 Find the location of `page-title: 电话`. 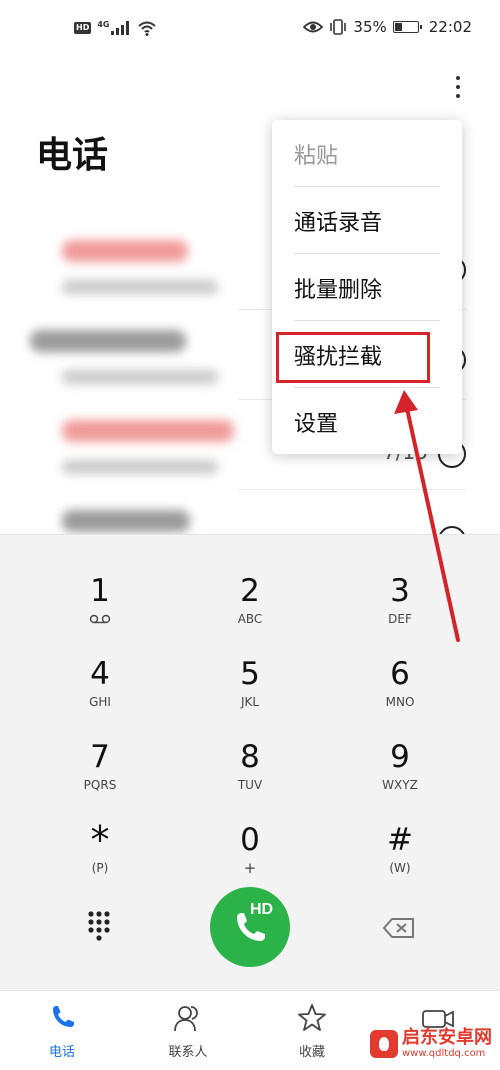

page-title: 电话 is located at coordinates (72, 155).